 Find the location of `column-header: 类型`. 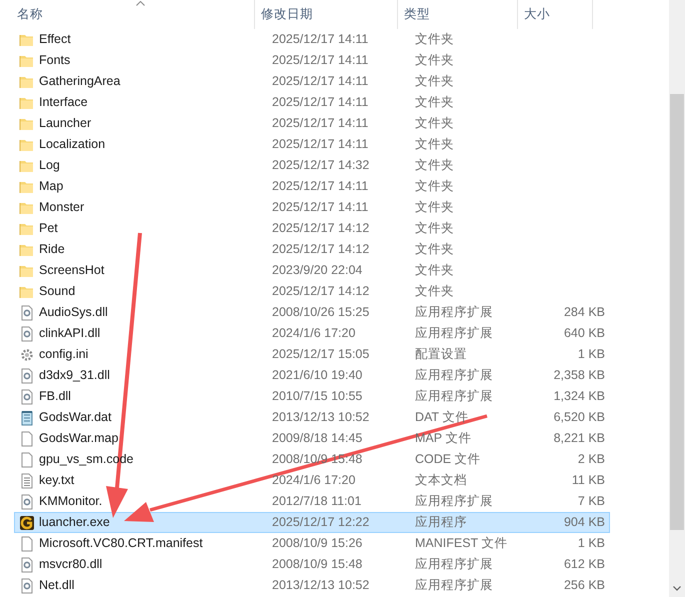

column-header: 类型 is located at coordinates (458, 14).